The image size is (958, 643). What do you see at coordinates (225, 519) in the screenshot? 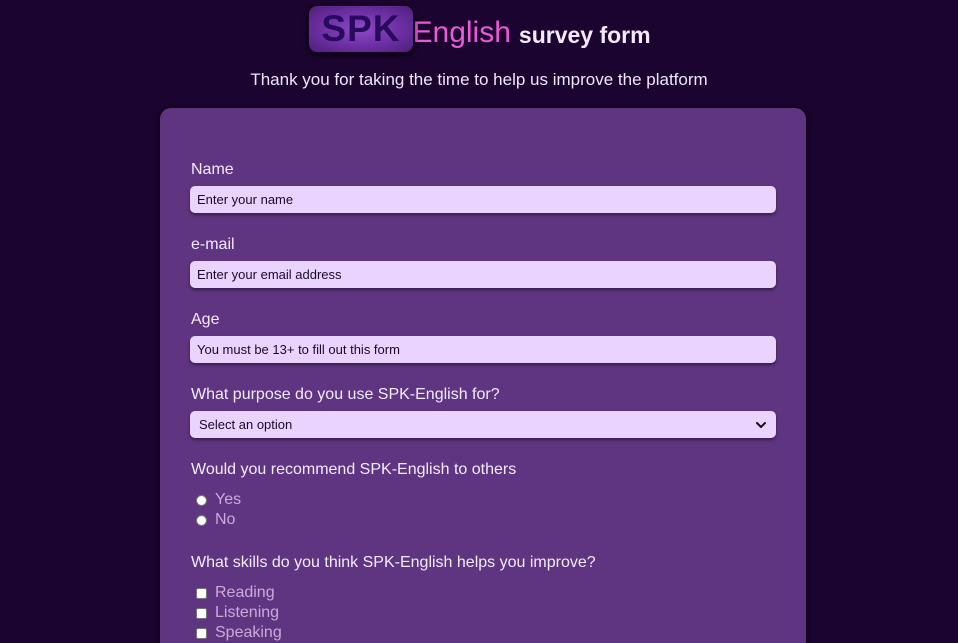
I see `recommend-no-label: No` at bounding box center [225, 519].